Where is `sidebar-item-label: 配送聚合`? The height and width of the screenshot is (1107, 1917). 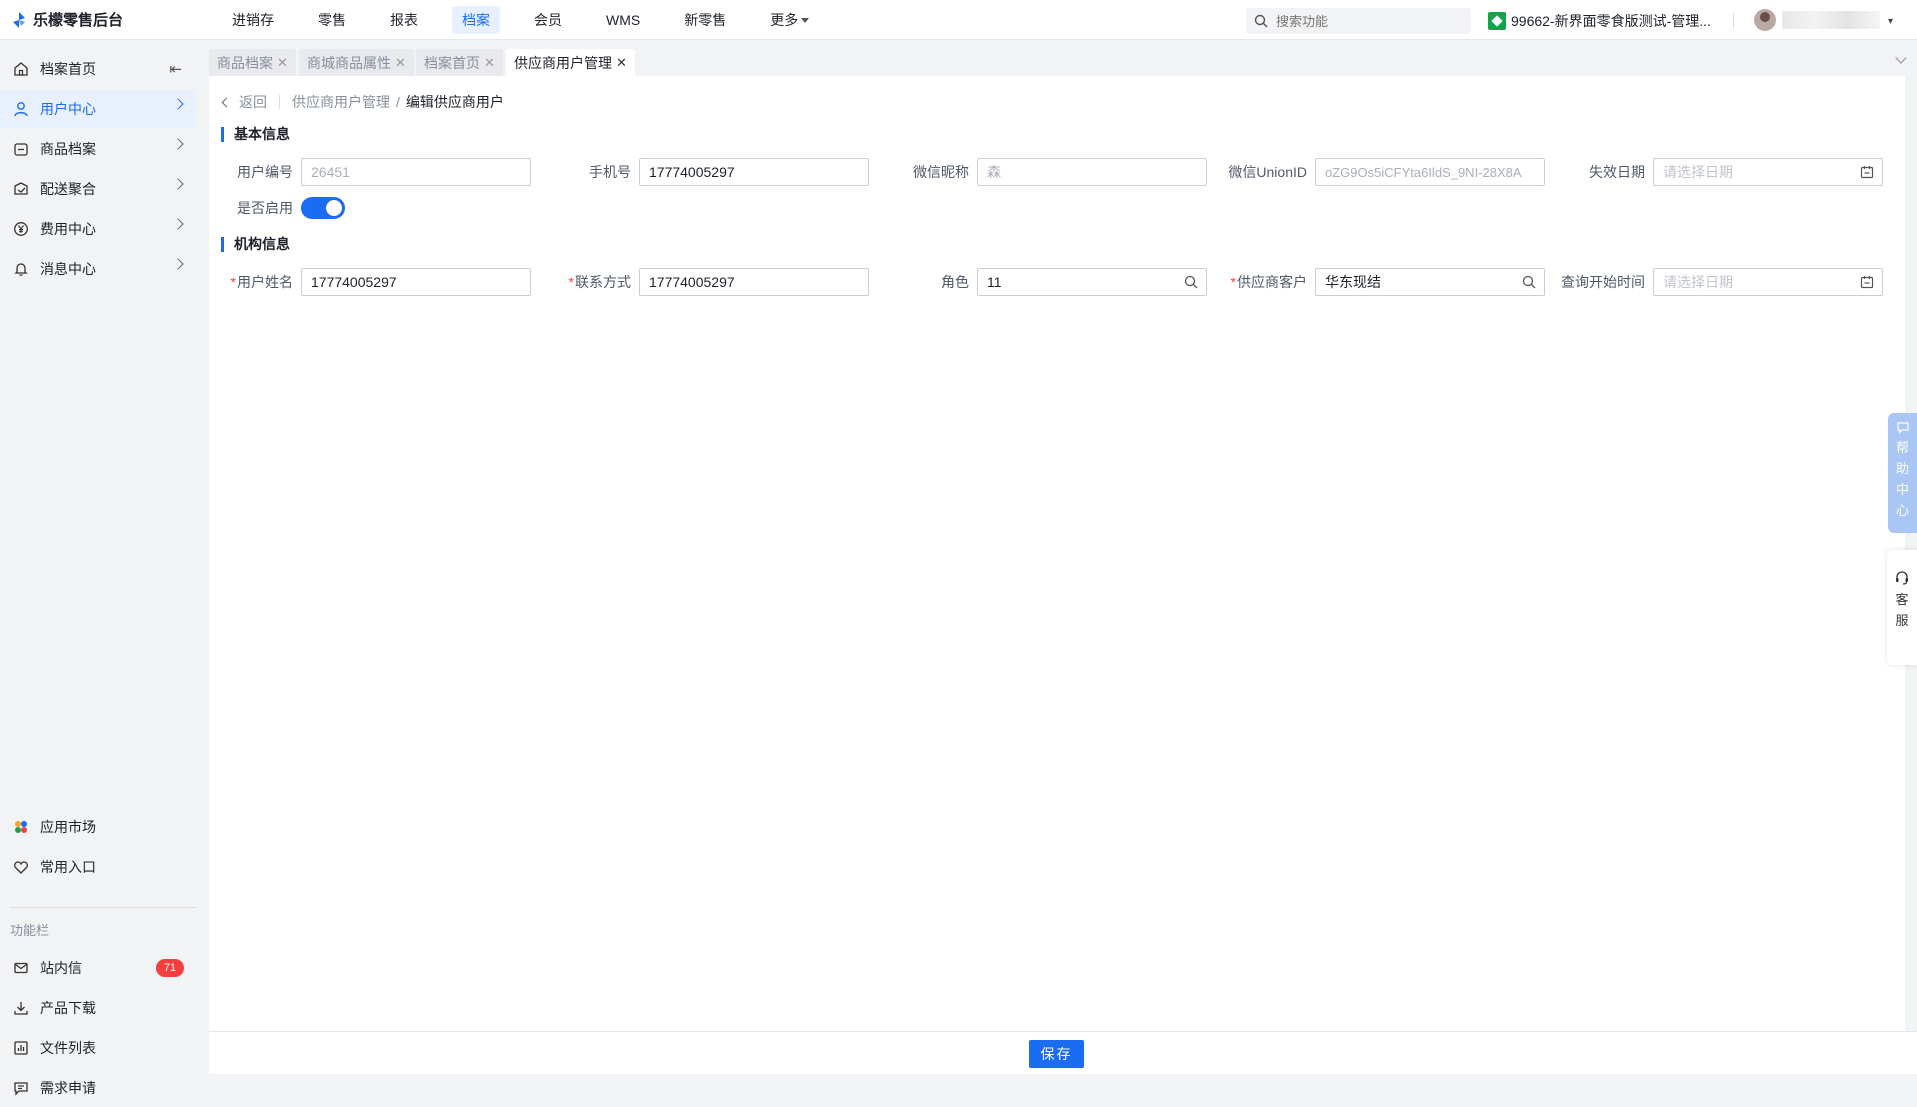
sidebar-item-label: 配送聚合 is located at coordinates (68, 189).